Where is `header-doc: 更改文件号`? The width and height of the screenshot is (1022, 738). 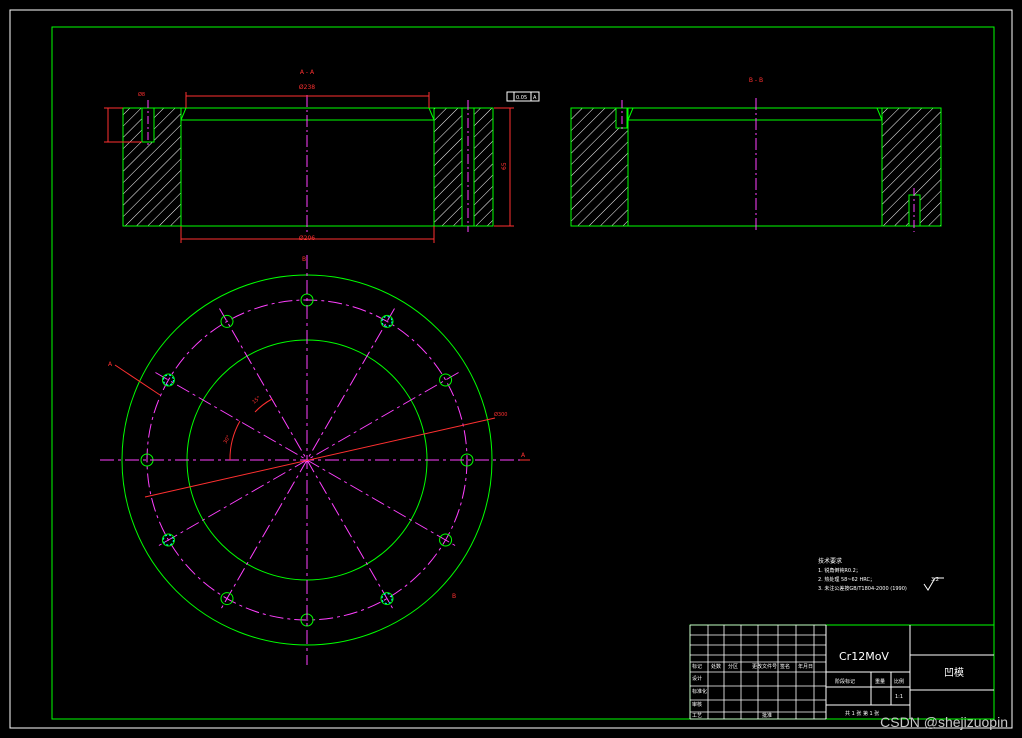 header-doc: 更改文件号 is located at coordinates (764, 666).